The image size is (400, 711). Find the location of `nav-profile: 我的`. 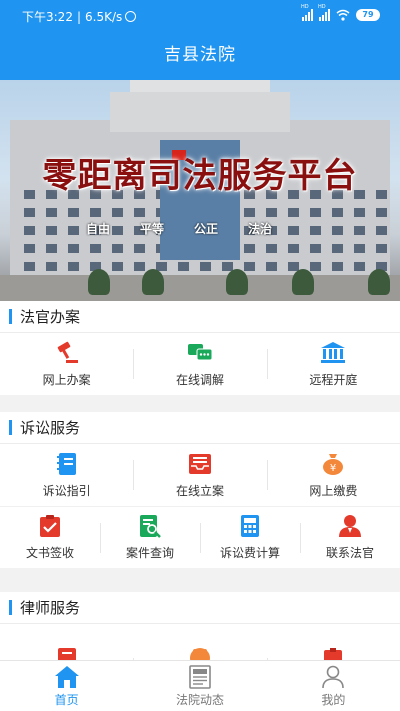

nav-profile: 我的 is located at coordinates (333, 686).